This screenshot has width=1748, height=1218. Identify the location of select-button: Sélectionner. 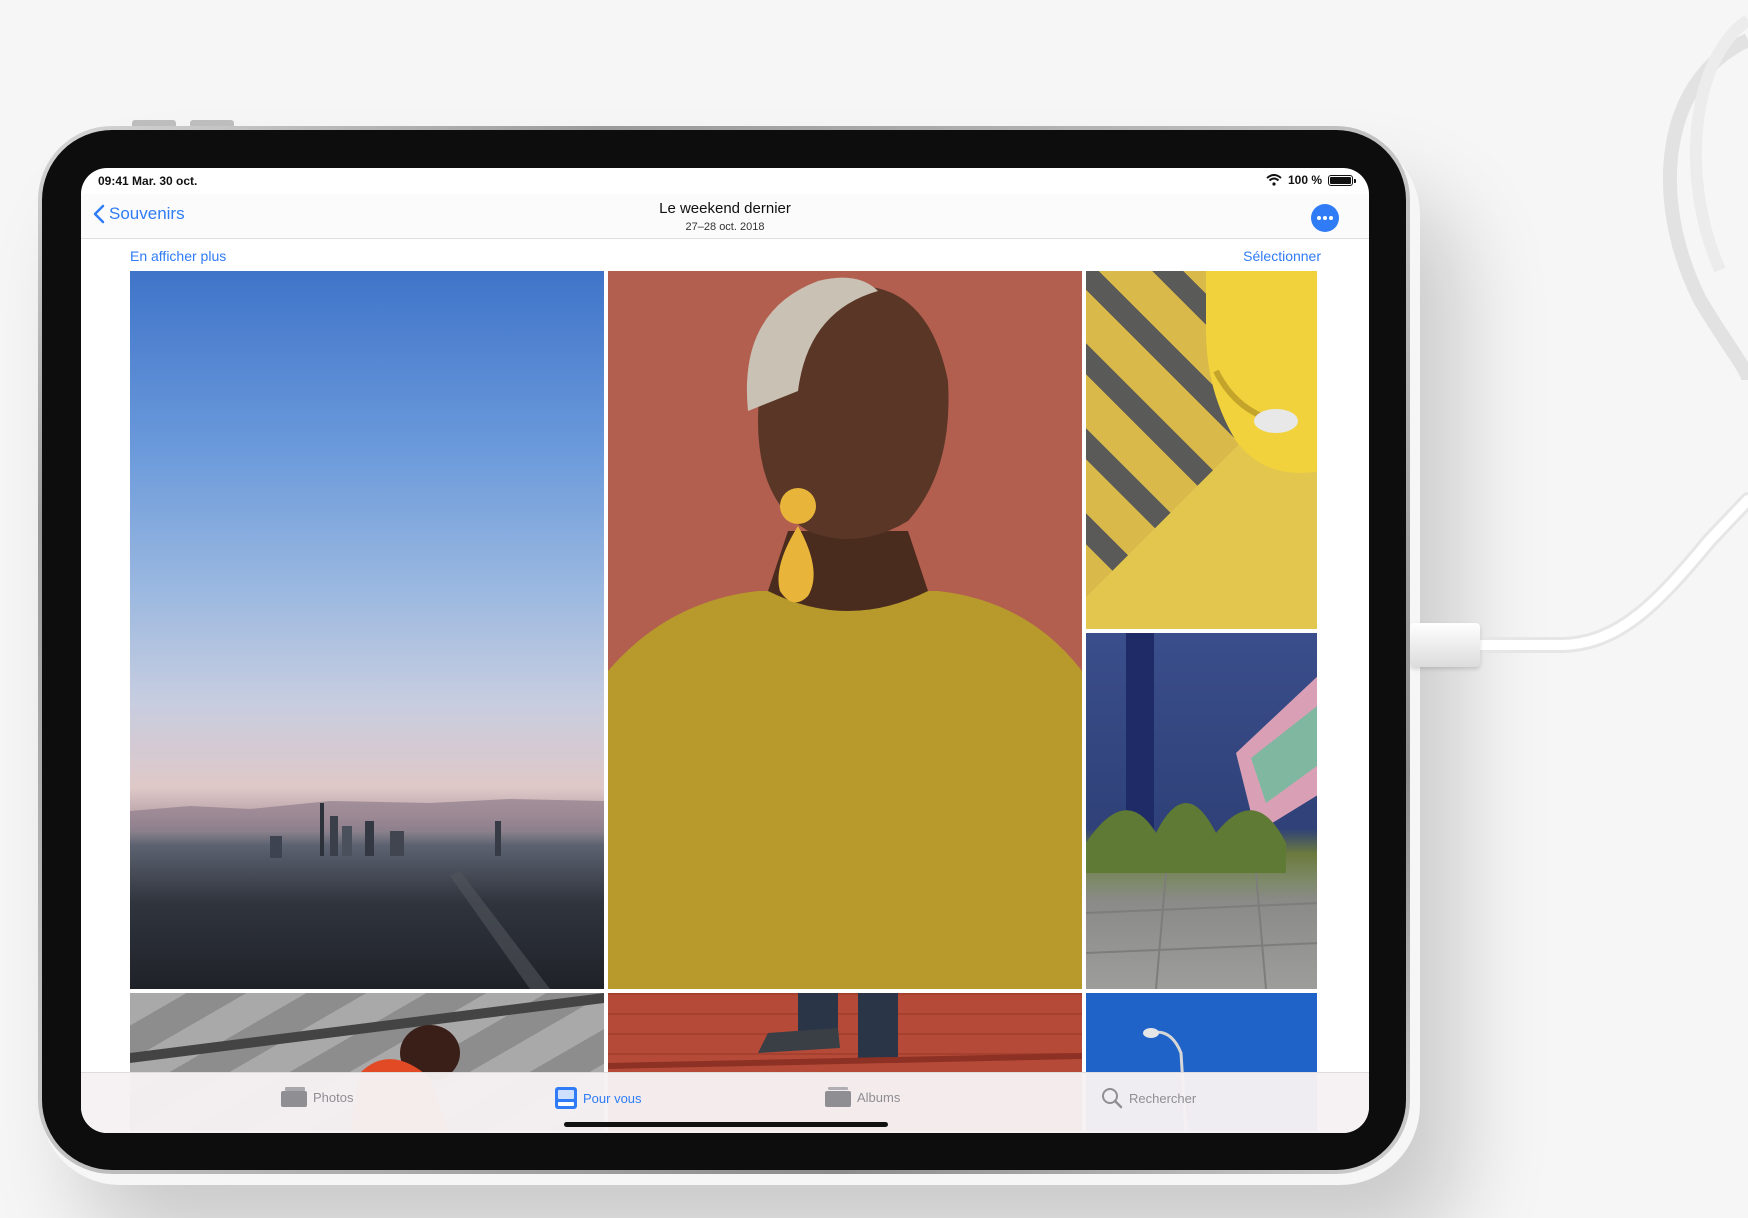
(1282, 256).